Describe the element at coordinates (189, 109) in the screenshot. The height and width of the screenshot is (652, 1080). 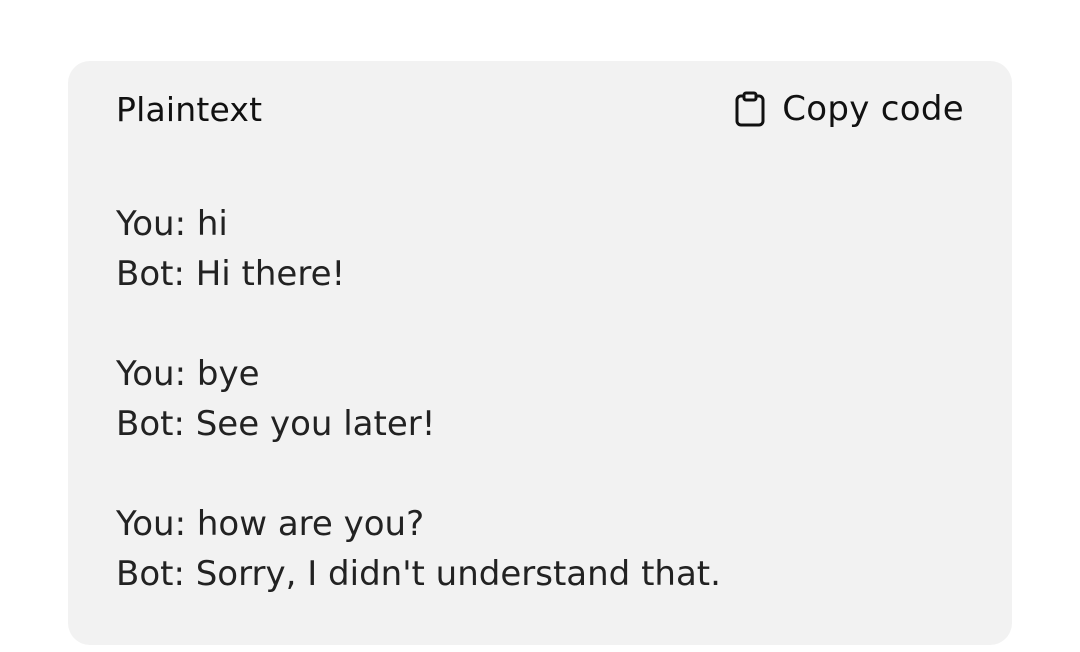
I see `code-language-label: Plaintext` at that location.